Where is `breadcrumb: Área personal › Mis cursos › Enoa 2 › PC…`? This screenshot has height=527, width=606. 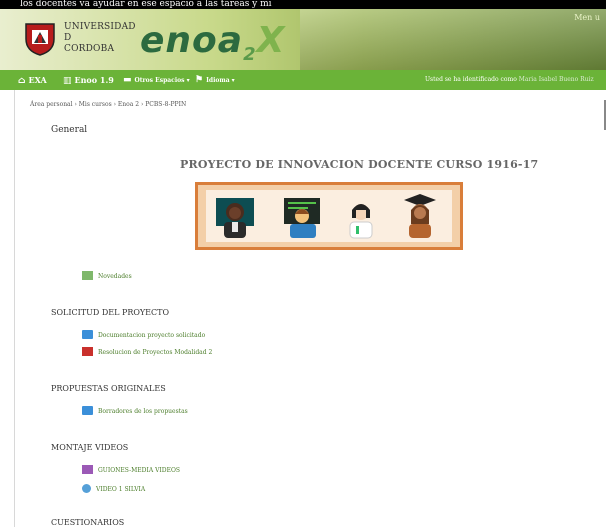
breadcrumb: Área personal › Mis cursos › Enoa 2 › PC… is located at coordinates (108, 104).